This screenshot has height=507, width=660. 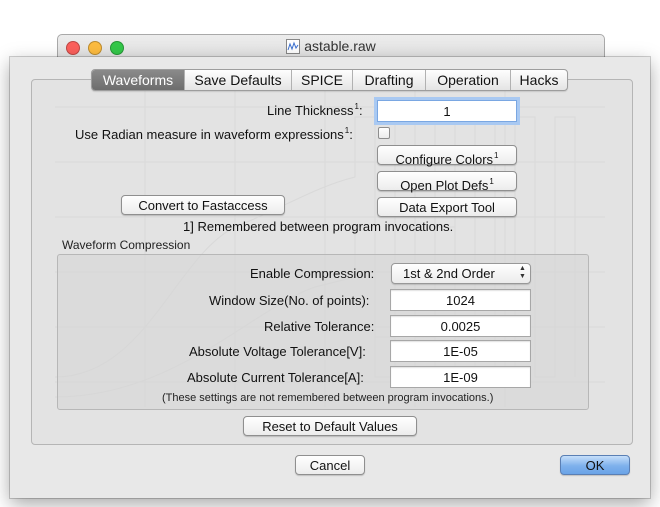 I want to click on relative-tolerance-label: Relative Tolerance:, so click(x=319, y=326).